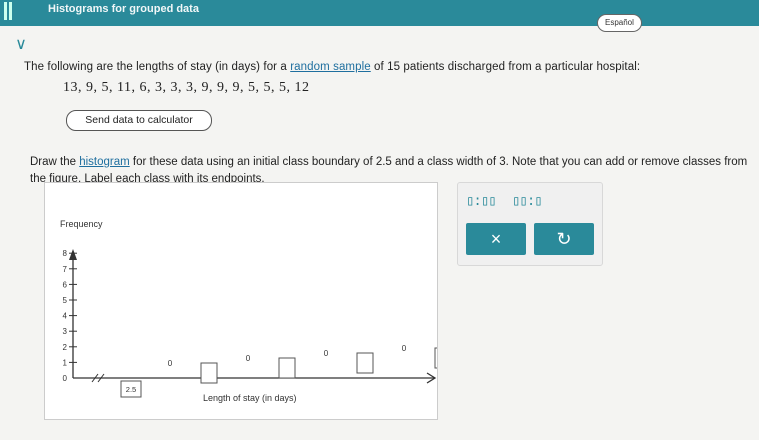 The height and width of the screenshot is (440, 759). What do you see at coordinates (65, 253) in the screenshot?
I see `y-tick-label: 8` at bounding box center [65, 253].